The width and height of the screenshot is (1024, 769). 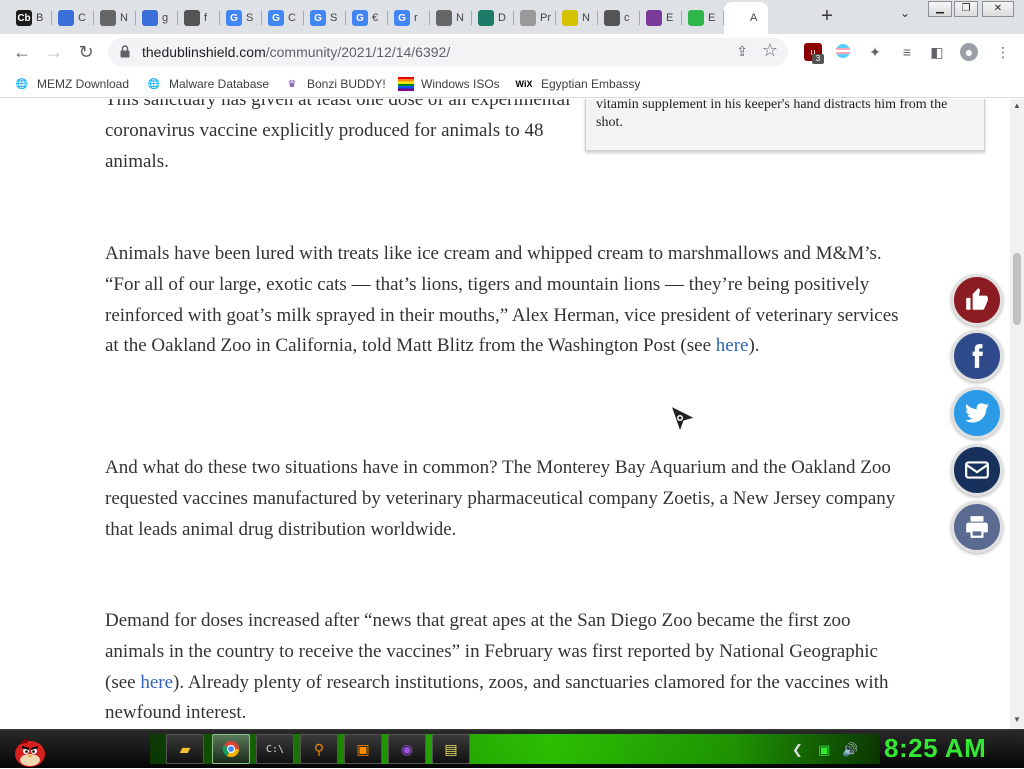 I want to click on tab-label: A, so click(x=754, y=18).